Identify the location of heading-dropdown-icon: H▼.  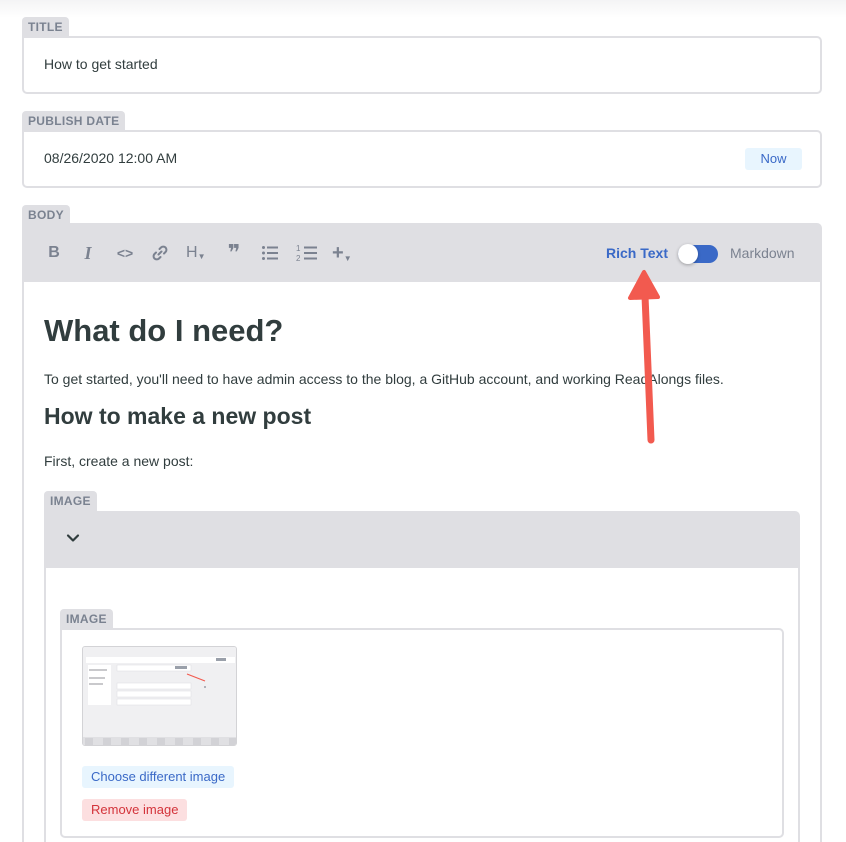
(199, 253).